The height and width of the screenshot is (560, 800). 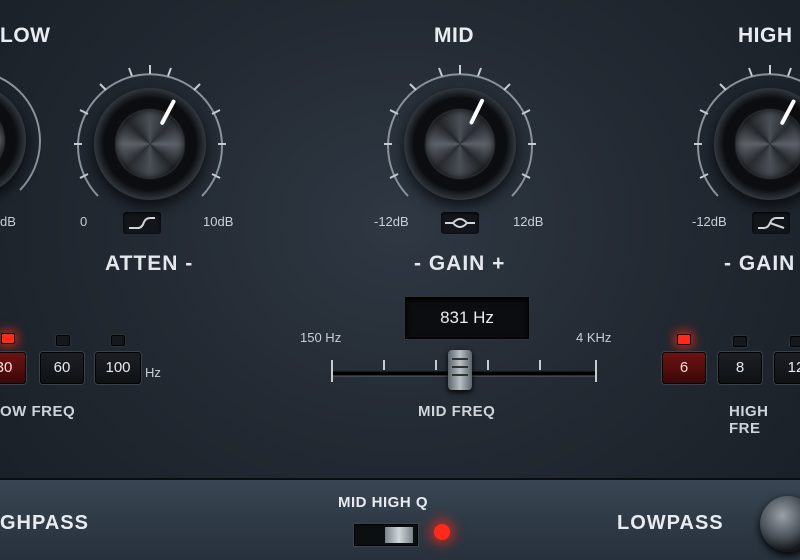 What do you see at coordinates (38, 411) in the screenshot?
I see `low-freq-label: OW FREQ` at bounding box center [38, 411].